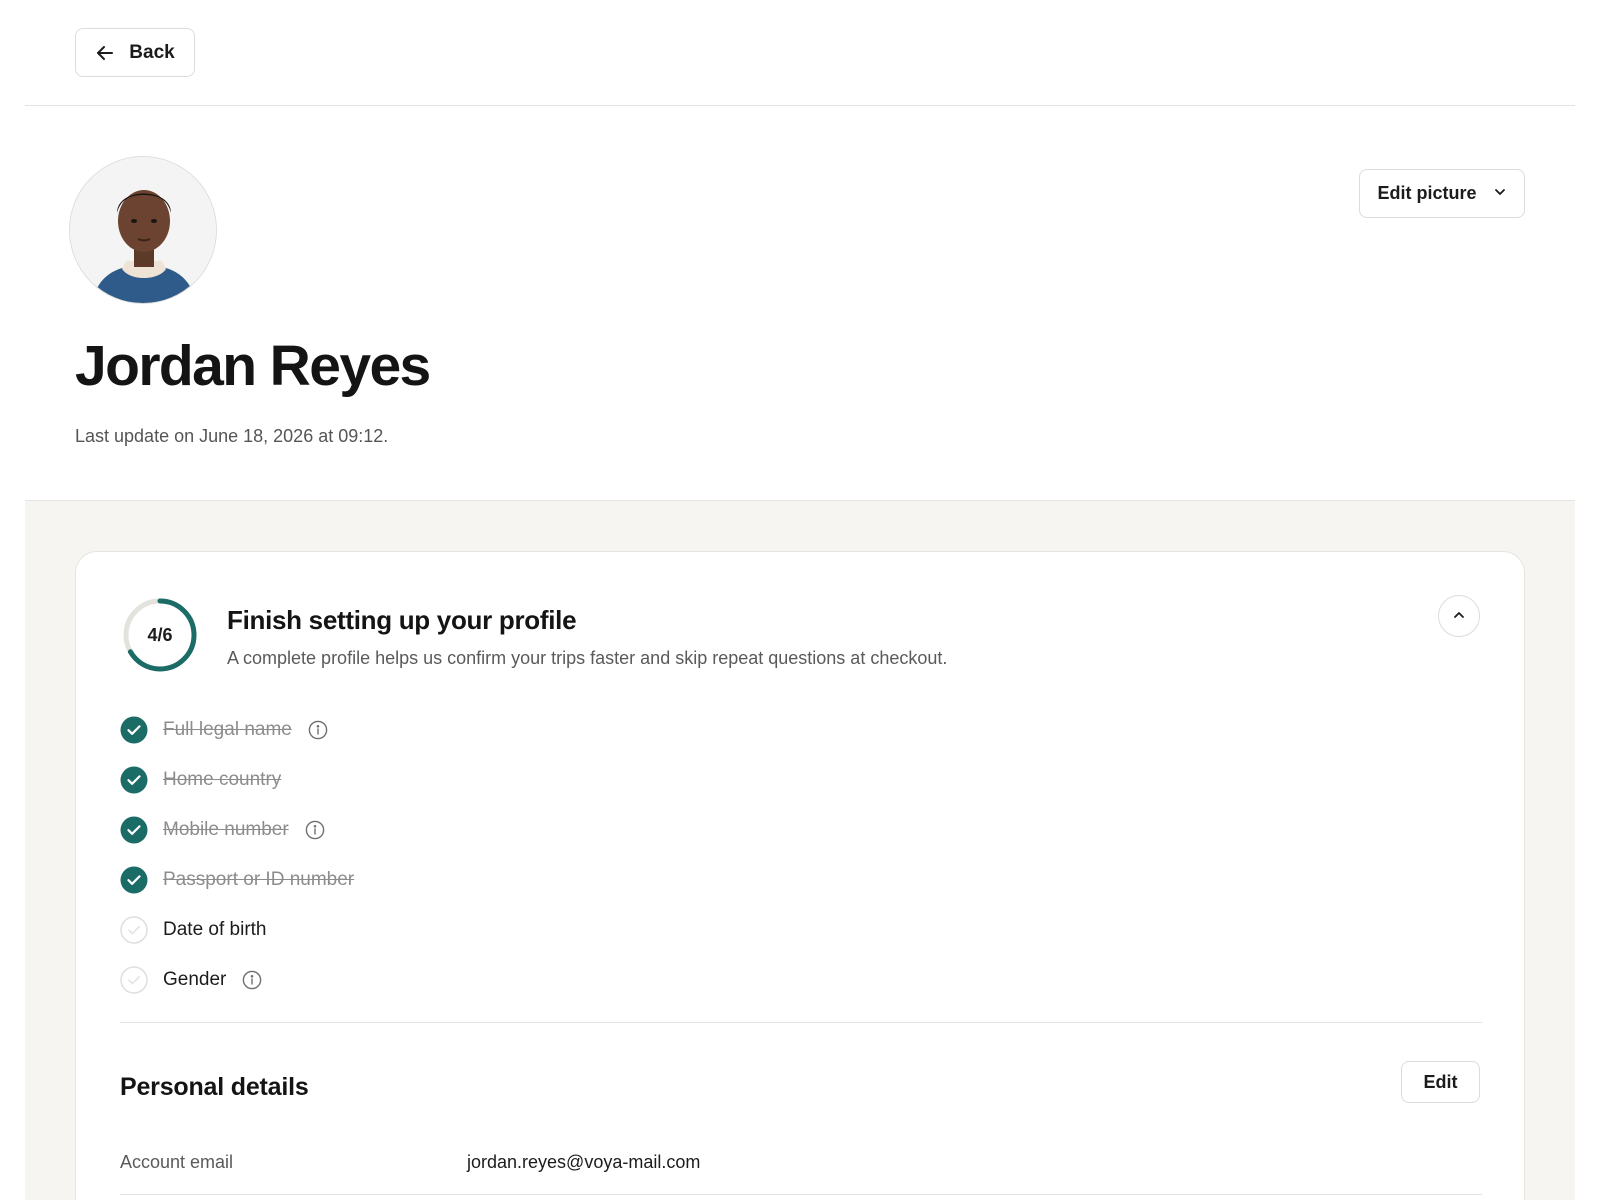  What do you see at coordinates (215, 929) in the screenshot?
I see `checklist-item-label: Date of birth` at bounding box center [215, 929].